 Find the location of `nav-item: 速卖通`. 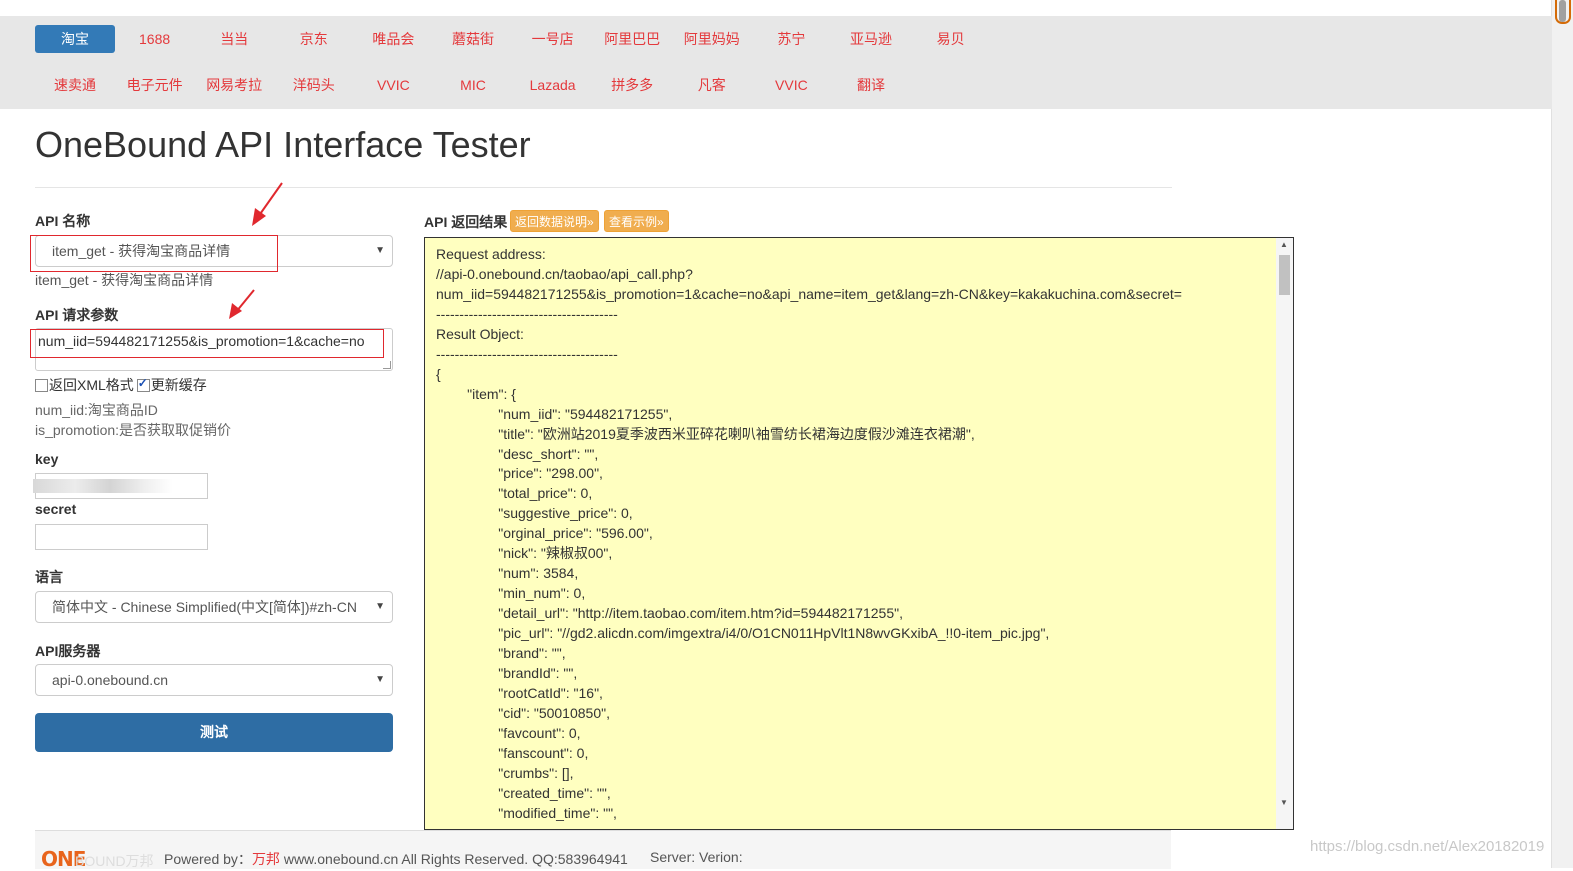

nav-item: 速卖通 is located at coordinates (75, 85).